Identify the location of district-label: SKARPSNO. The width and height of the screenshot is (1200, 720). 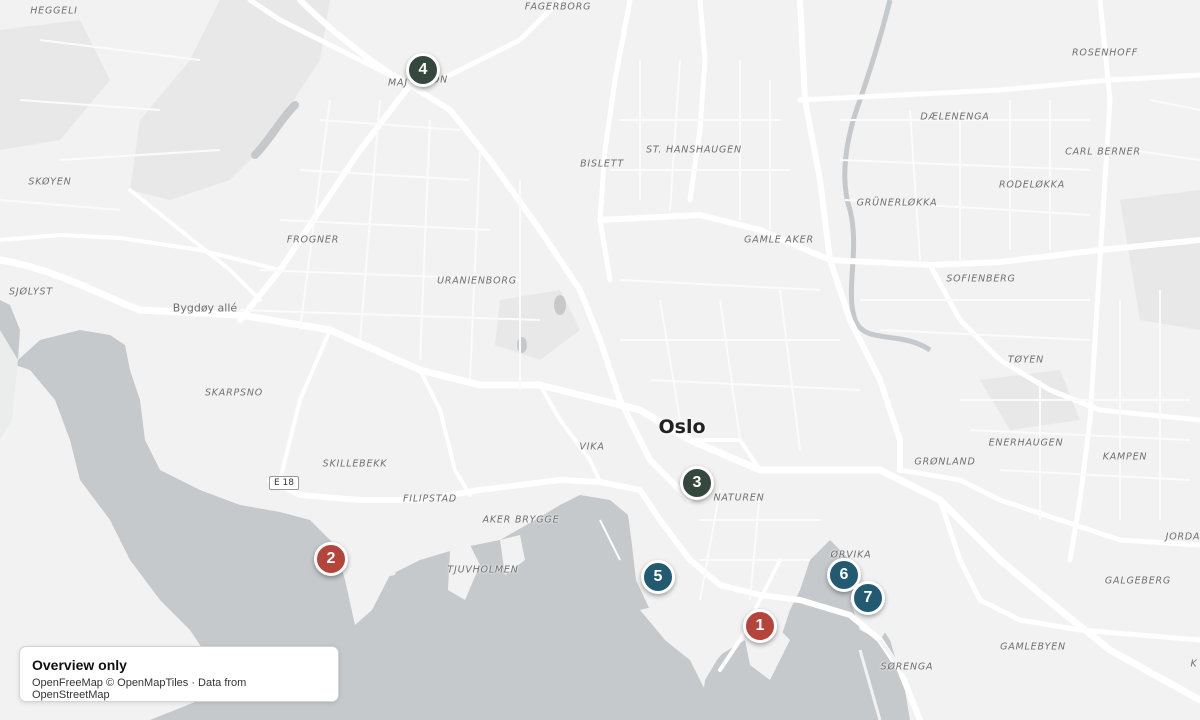
(234, 393).